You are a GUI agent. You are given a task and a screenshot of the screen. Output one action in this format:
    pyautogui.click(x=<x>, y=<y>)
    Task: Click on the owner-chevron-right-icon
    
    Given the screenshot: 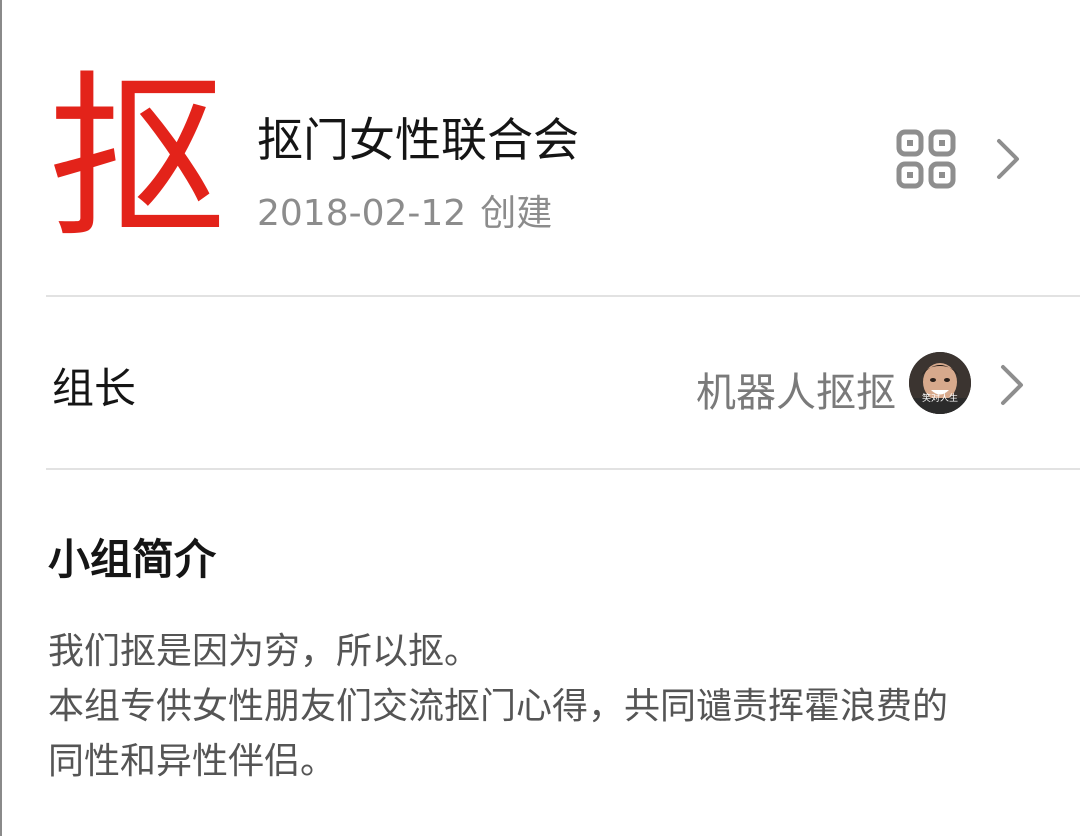 What is the action you would take?
    pyautogui.click(x=1012, y=385)
    